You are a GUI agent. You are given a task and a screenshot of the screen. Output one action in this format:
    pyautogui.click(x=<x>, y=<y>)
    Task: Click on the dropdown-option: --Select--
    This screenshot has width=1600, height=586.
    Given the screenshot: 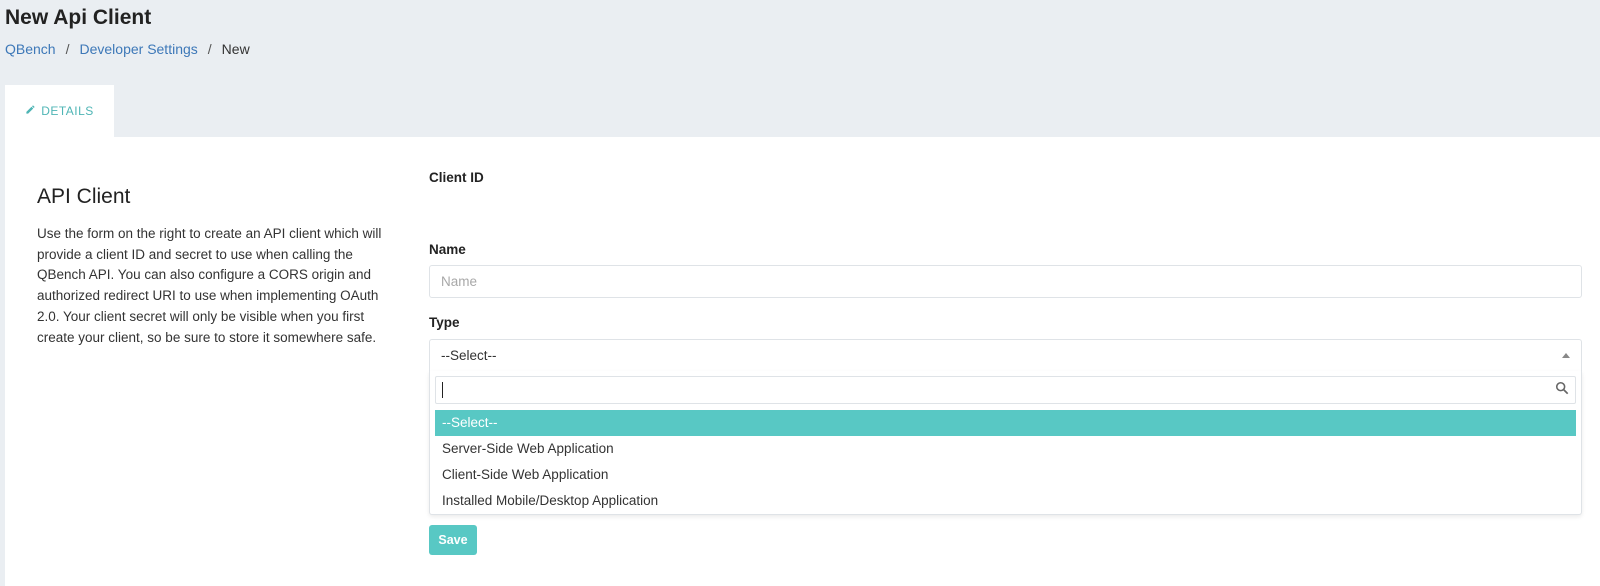 What is the action you would take?
    pyautogui.click(x=1005, y=423)
    